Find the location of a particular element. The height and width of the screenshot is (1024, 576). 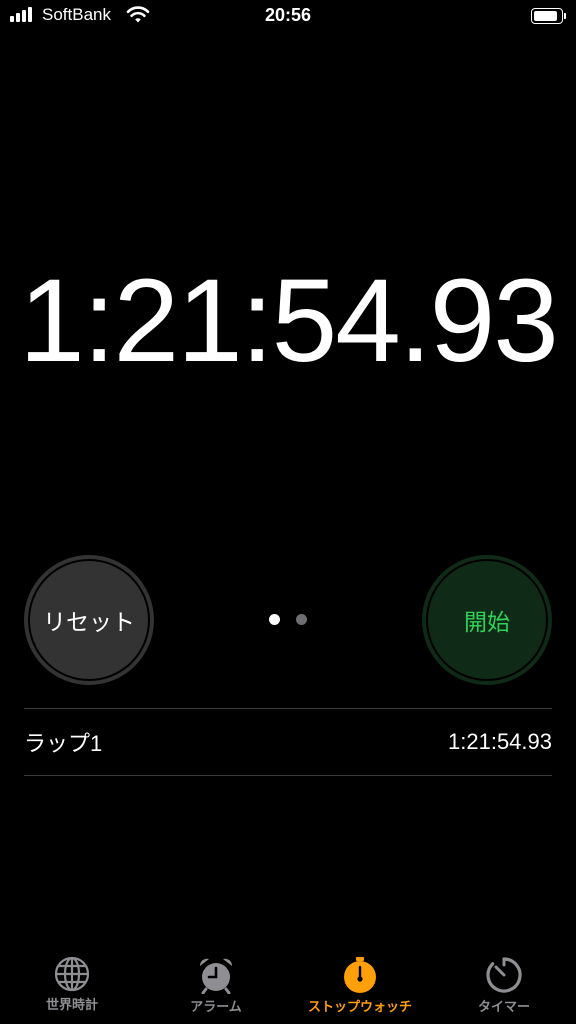

battery-level is located at coordinates (545, 16).